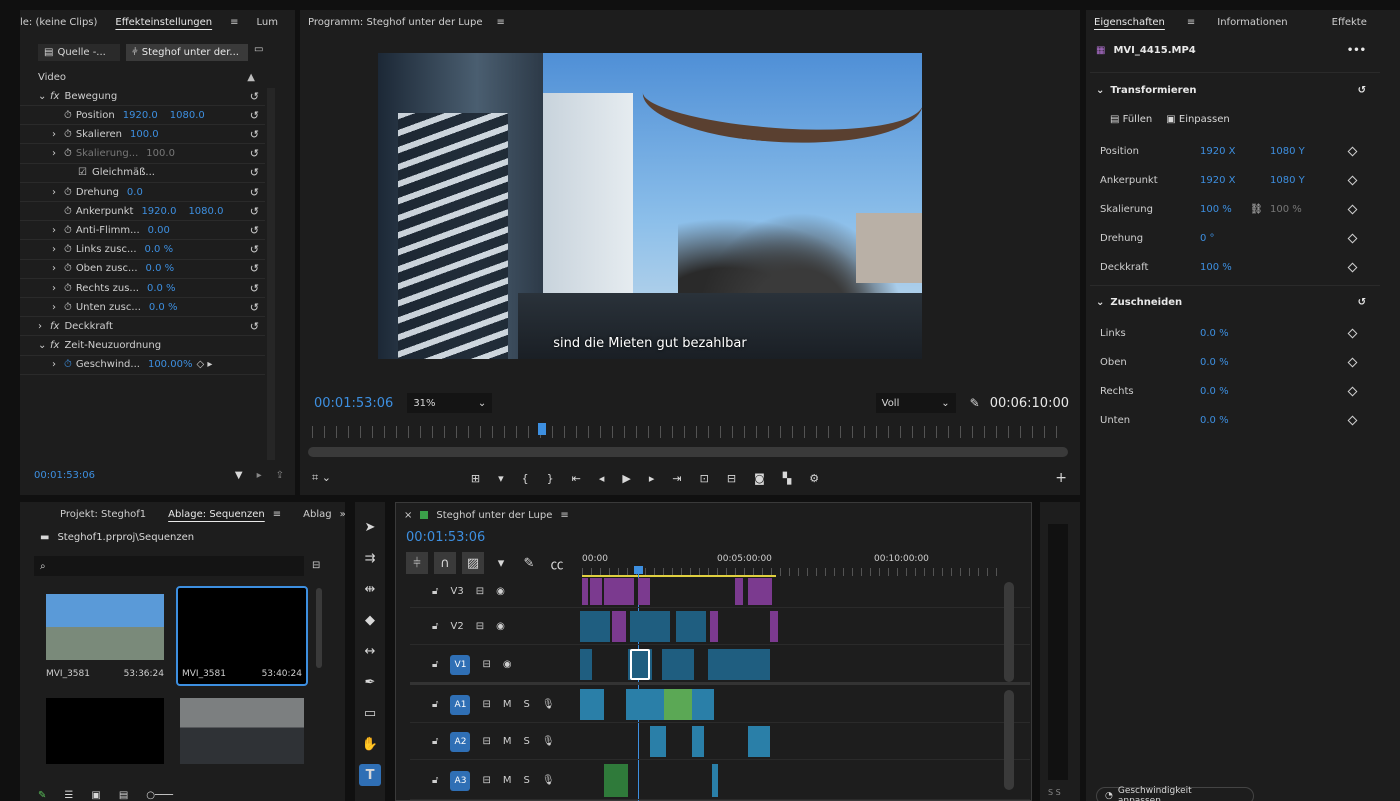  Describe the element at coordinates (258, 52) in the screenshot. I see `panel-toggle-icon: ▭` at that location.